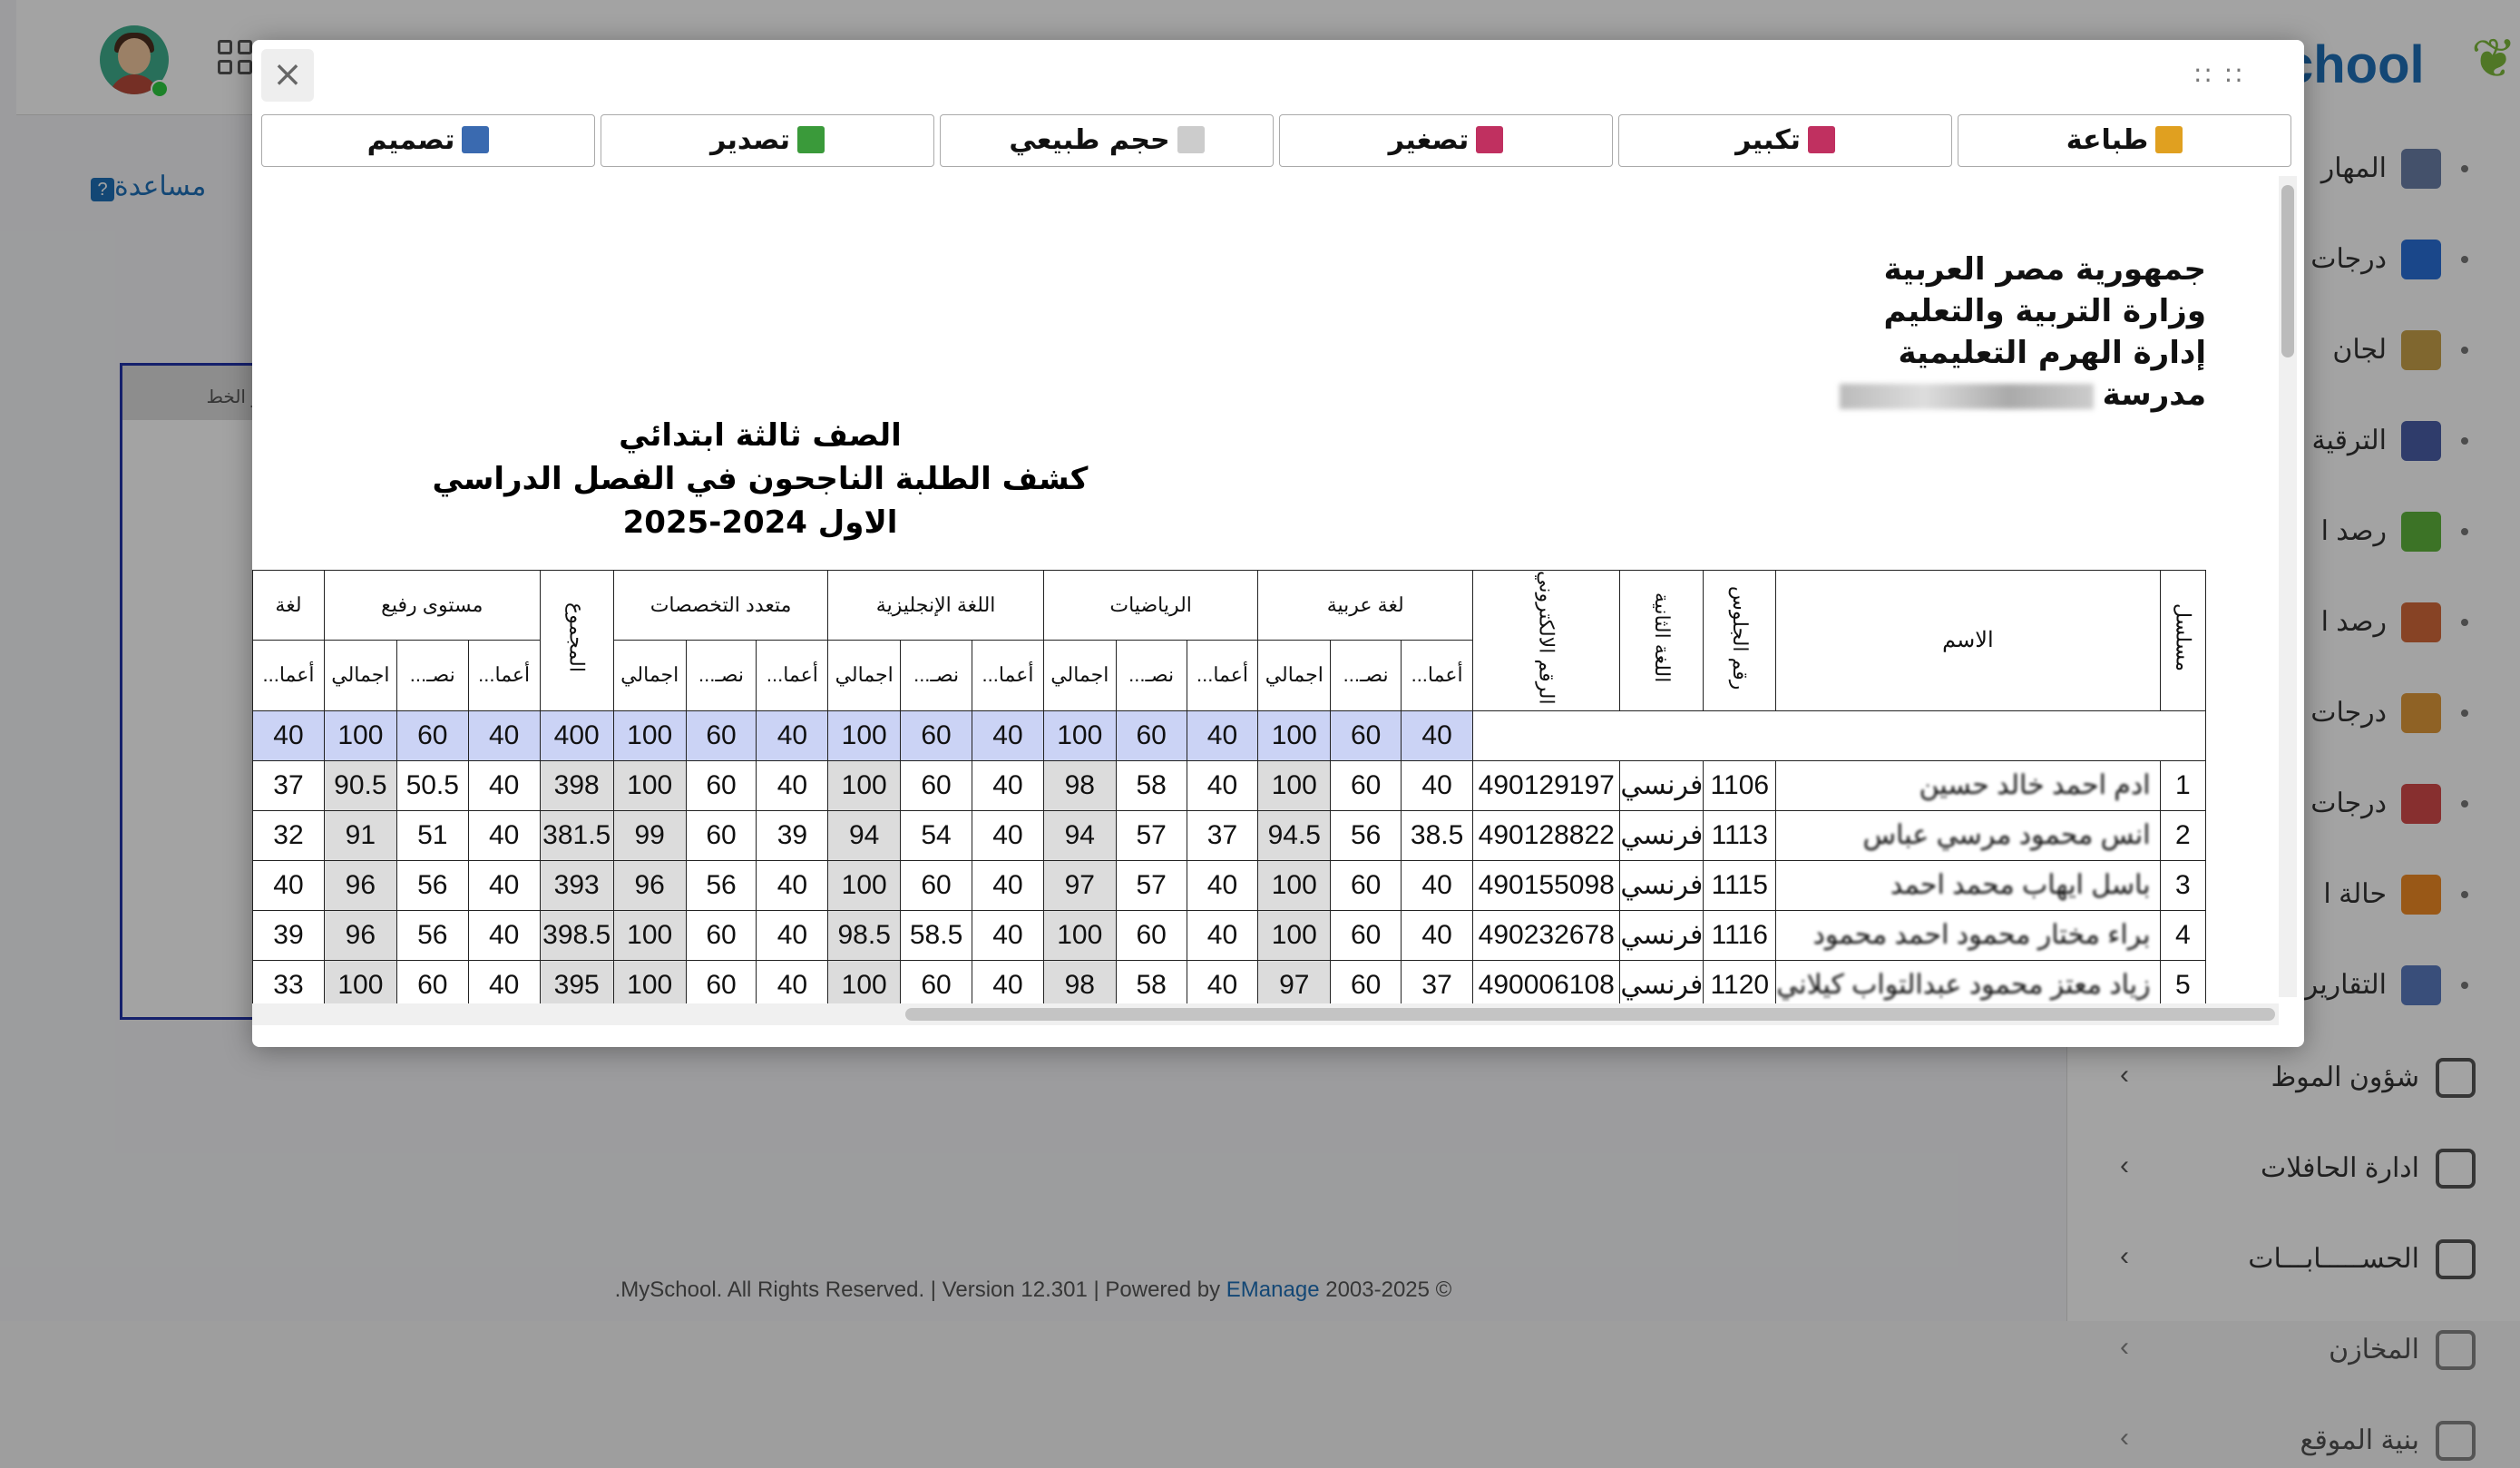 This screenshot has height=1468, width=2520. Describe the element at coordinates (576, 885) in the screenshot. I see `grade-cell: 393` at that location.